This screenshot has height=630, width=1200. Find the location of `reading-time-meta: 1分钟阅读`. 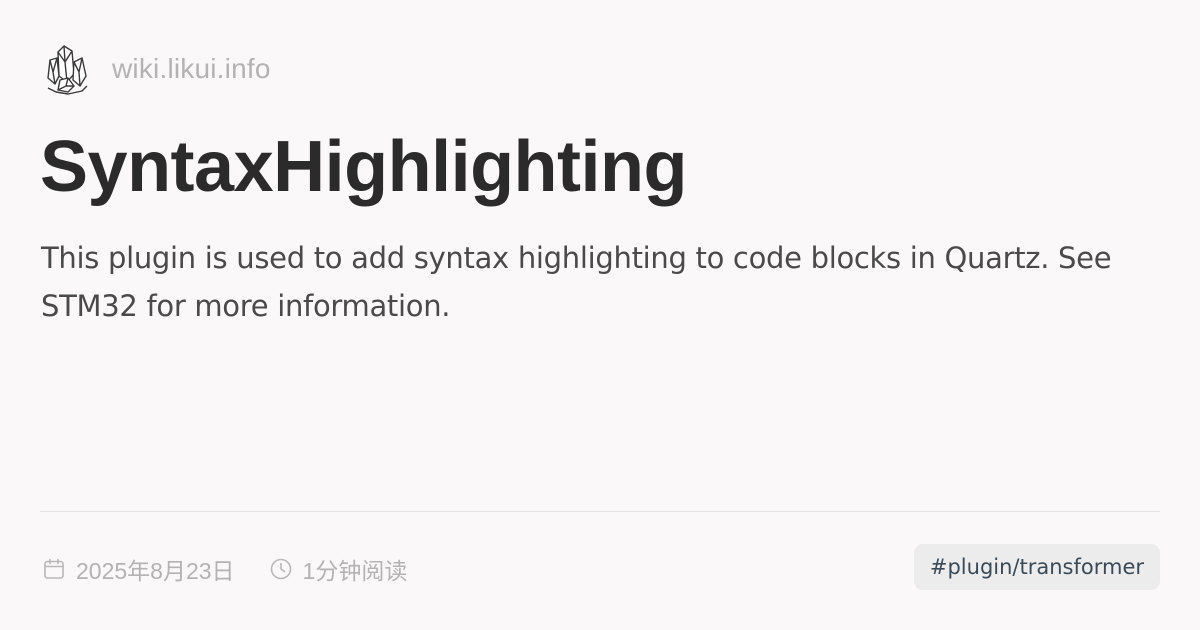

reading-time-meta: 1分钟阅读 is located at coordinates (338, 569).